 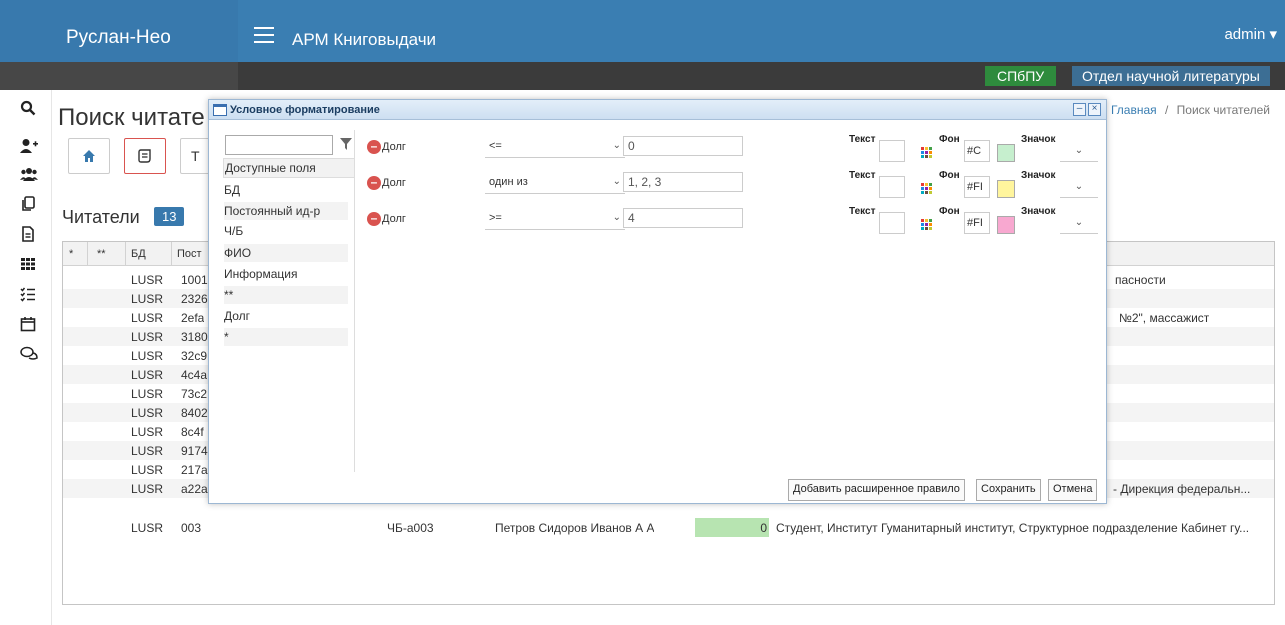 I want to click on field-item: ФИО, so click(x=286, y=253).